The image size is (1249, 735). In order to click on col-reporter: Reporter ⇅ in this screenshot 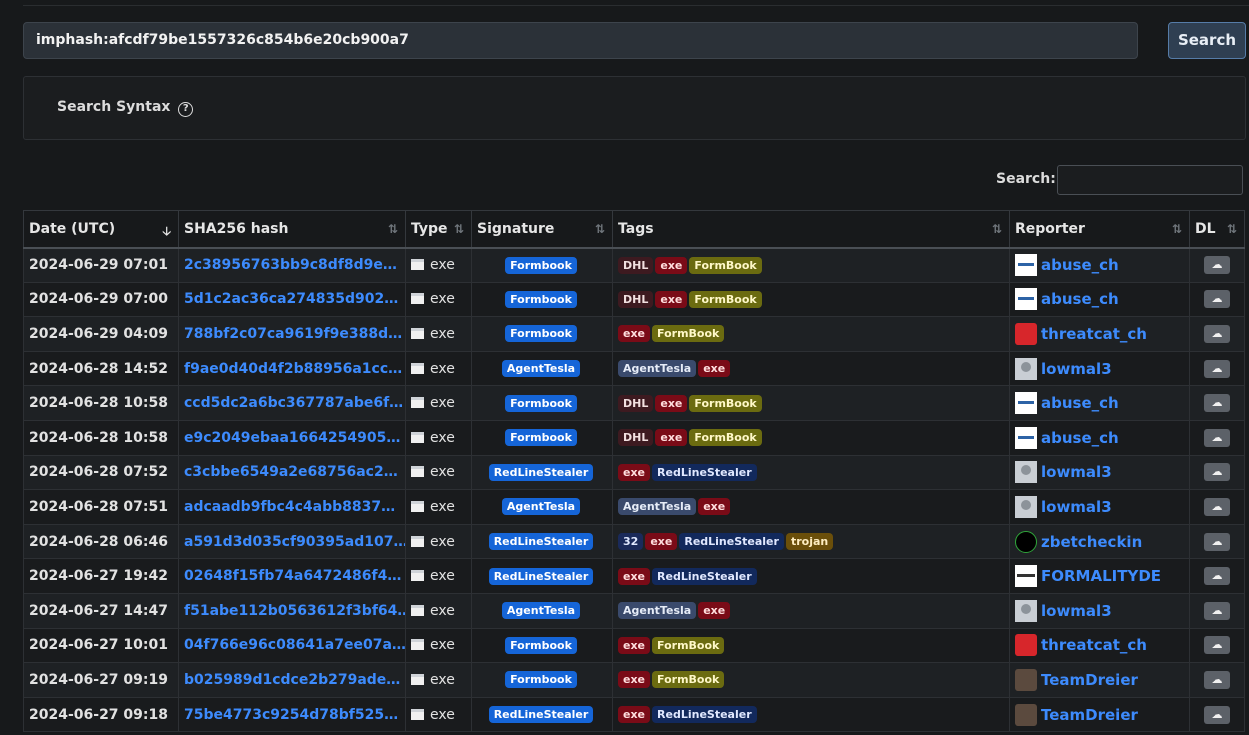, I will do `click(1099, 229)`.